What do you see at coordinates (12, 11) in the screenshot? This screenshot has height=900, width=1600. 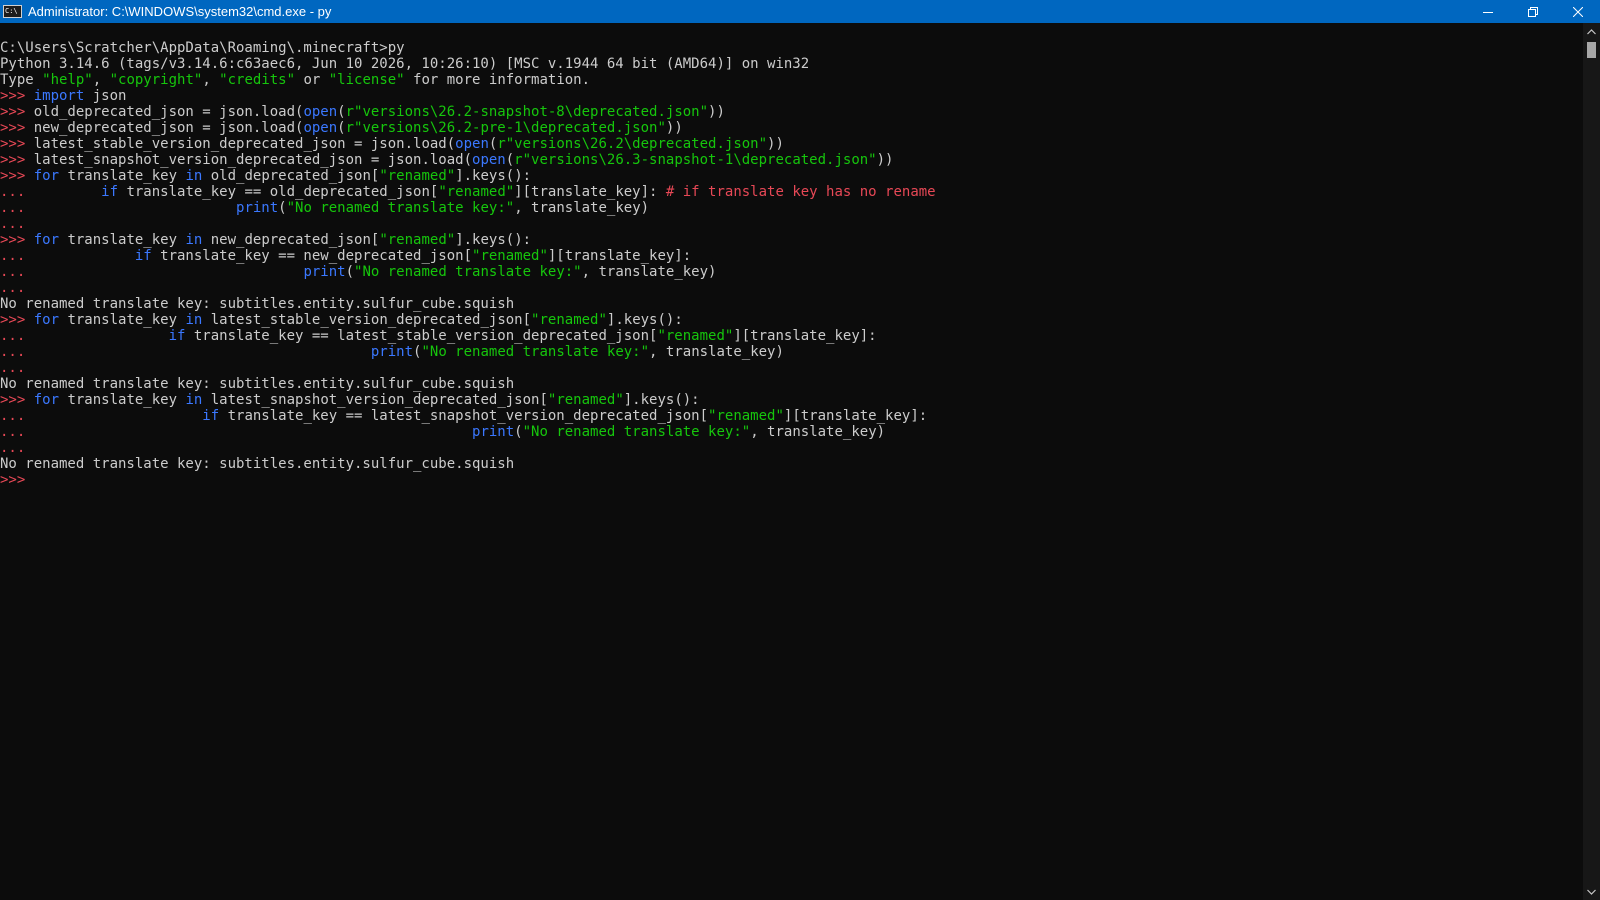 I see `cmd-app-icon: C:\` at bounding box center [12, 11].